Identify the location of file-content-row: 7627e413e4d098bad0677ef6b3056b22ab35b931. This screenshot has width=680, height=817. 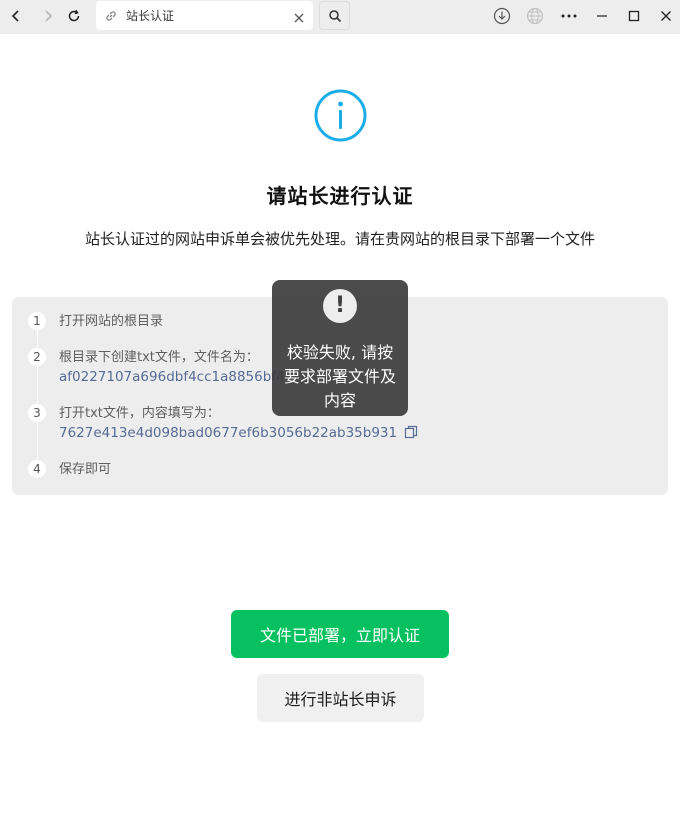
(238, 434).